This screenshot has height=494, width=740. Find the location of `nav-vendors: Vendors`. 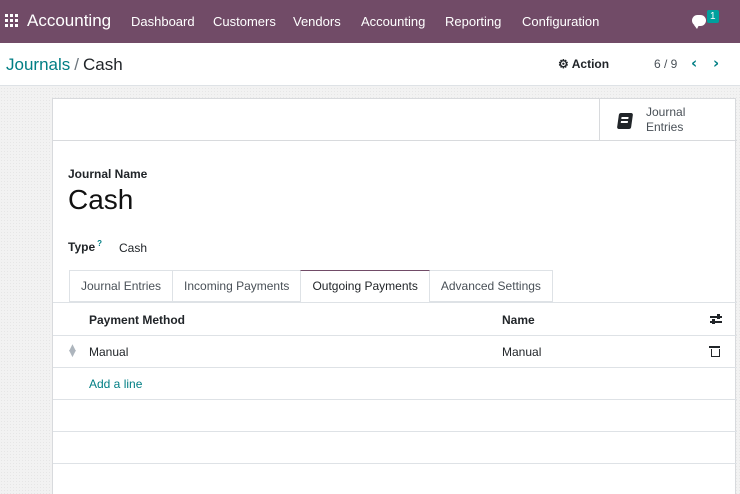

nav-vendors: Vendors is located at coordinates (317, 21).